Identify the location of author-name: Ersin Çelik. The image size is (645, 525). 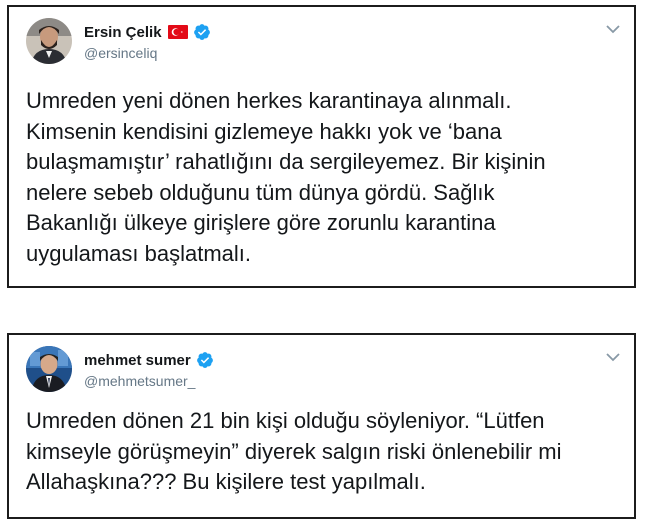
(123, 32).